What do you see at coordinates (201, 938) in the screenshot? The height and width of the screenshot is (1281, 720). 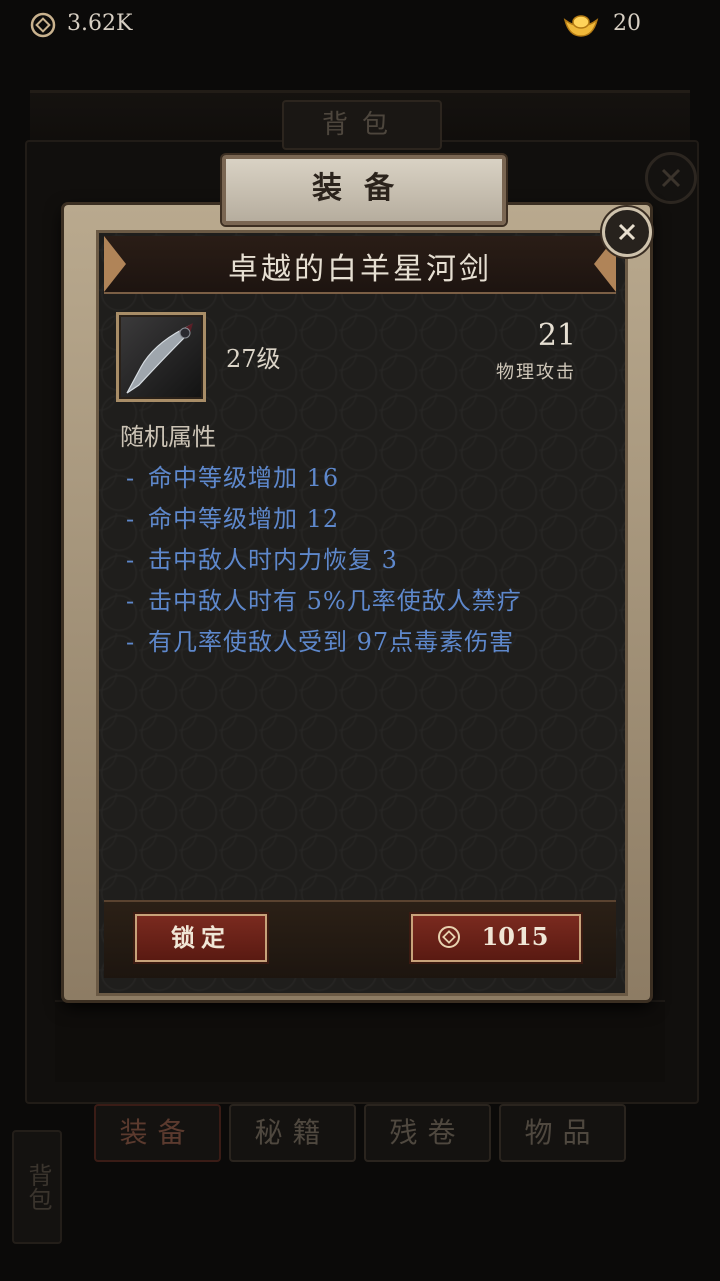 I see `lock-button: 锁定` at bounding box center [201, 938].